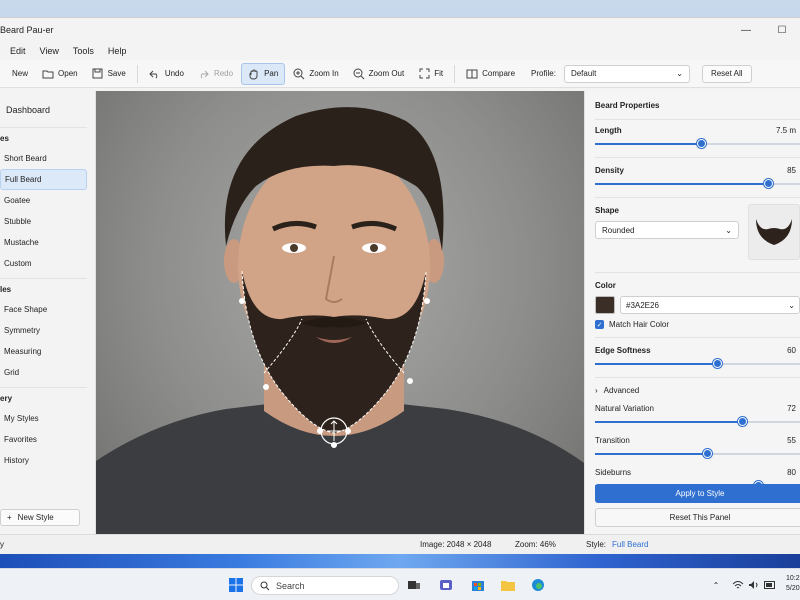 This screenshot has width=800, height=600. What do you see at coordinates (4, 138) in the screenshot?
I see `sidebar-section-styles: es` at bounding box center [4, 138].